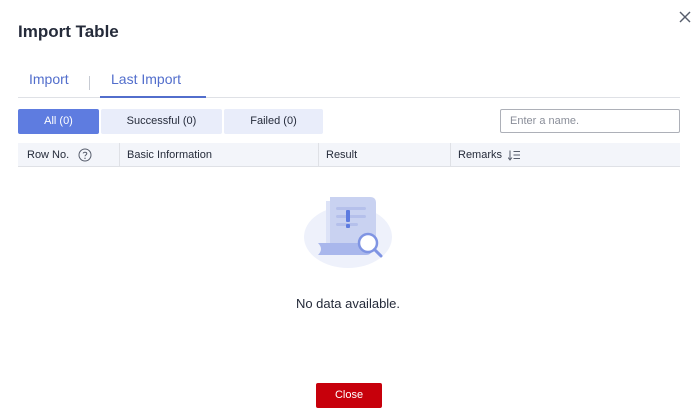 Image resolution: width=696 pixels, height=413 pixels. Describe the element at coordinates (342, 155) in the screenshot. I see `column-header-result: Result` at that location.